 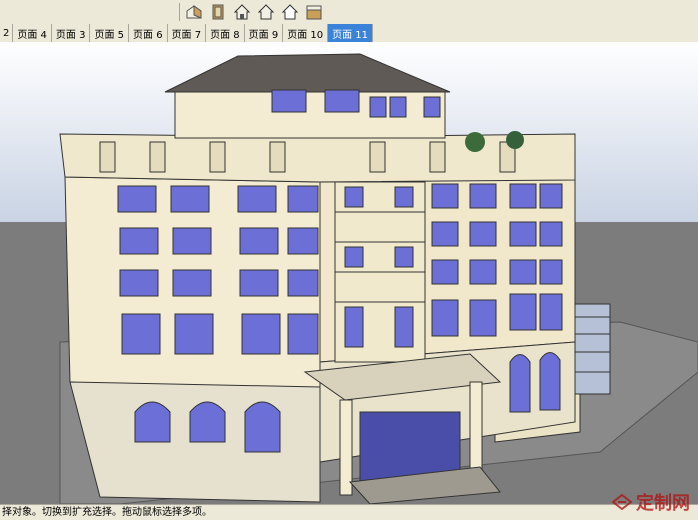 I want to click on status-text: 择对象。切换到扩充选择。拖动鼠标选择多项。, so click(x=107, y=512).